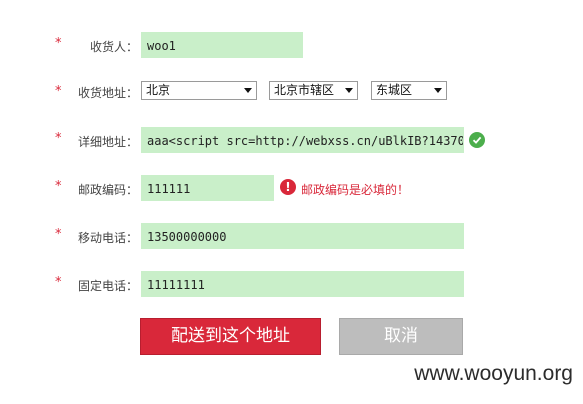 The height and width of the screenshot is (404, 583). I want to click on mobile-input: 13500000000, so click(302, 236).